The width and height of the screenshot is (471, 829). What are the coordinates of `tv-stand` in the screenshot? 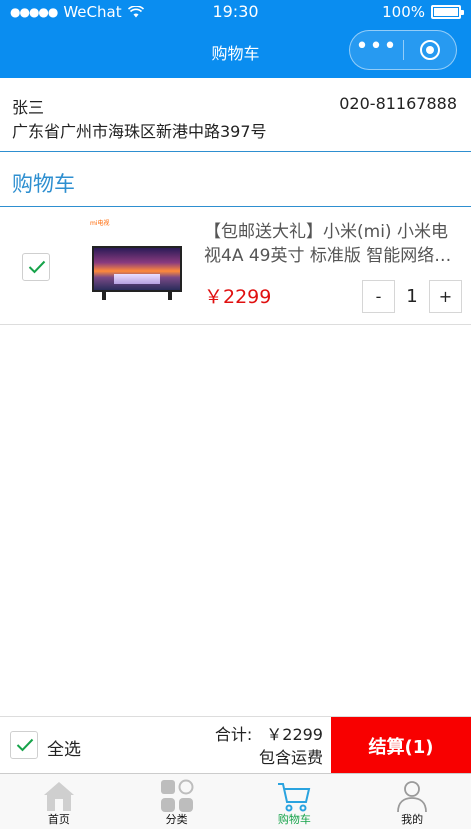 It's located at (137, 296).